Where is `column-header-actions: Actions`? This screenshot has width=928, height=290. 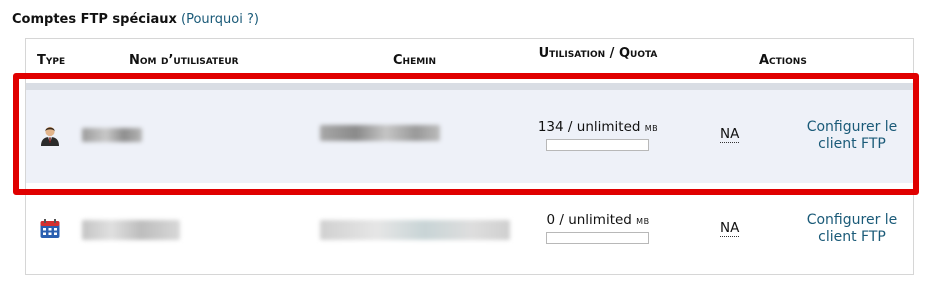
column-header-actions: Actions is located at coordinates (783, 60).